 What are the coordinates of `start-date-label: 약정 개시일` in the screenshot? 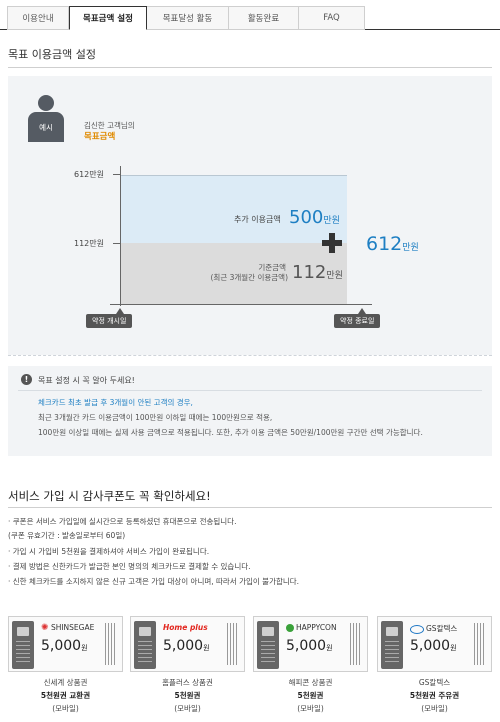 It's located at (109, 321).